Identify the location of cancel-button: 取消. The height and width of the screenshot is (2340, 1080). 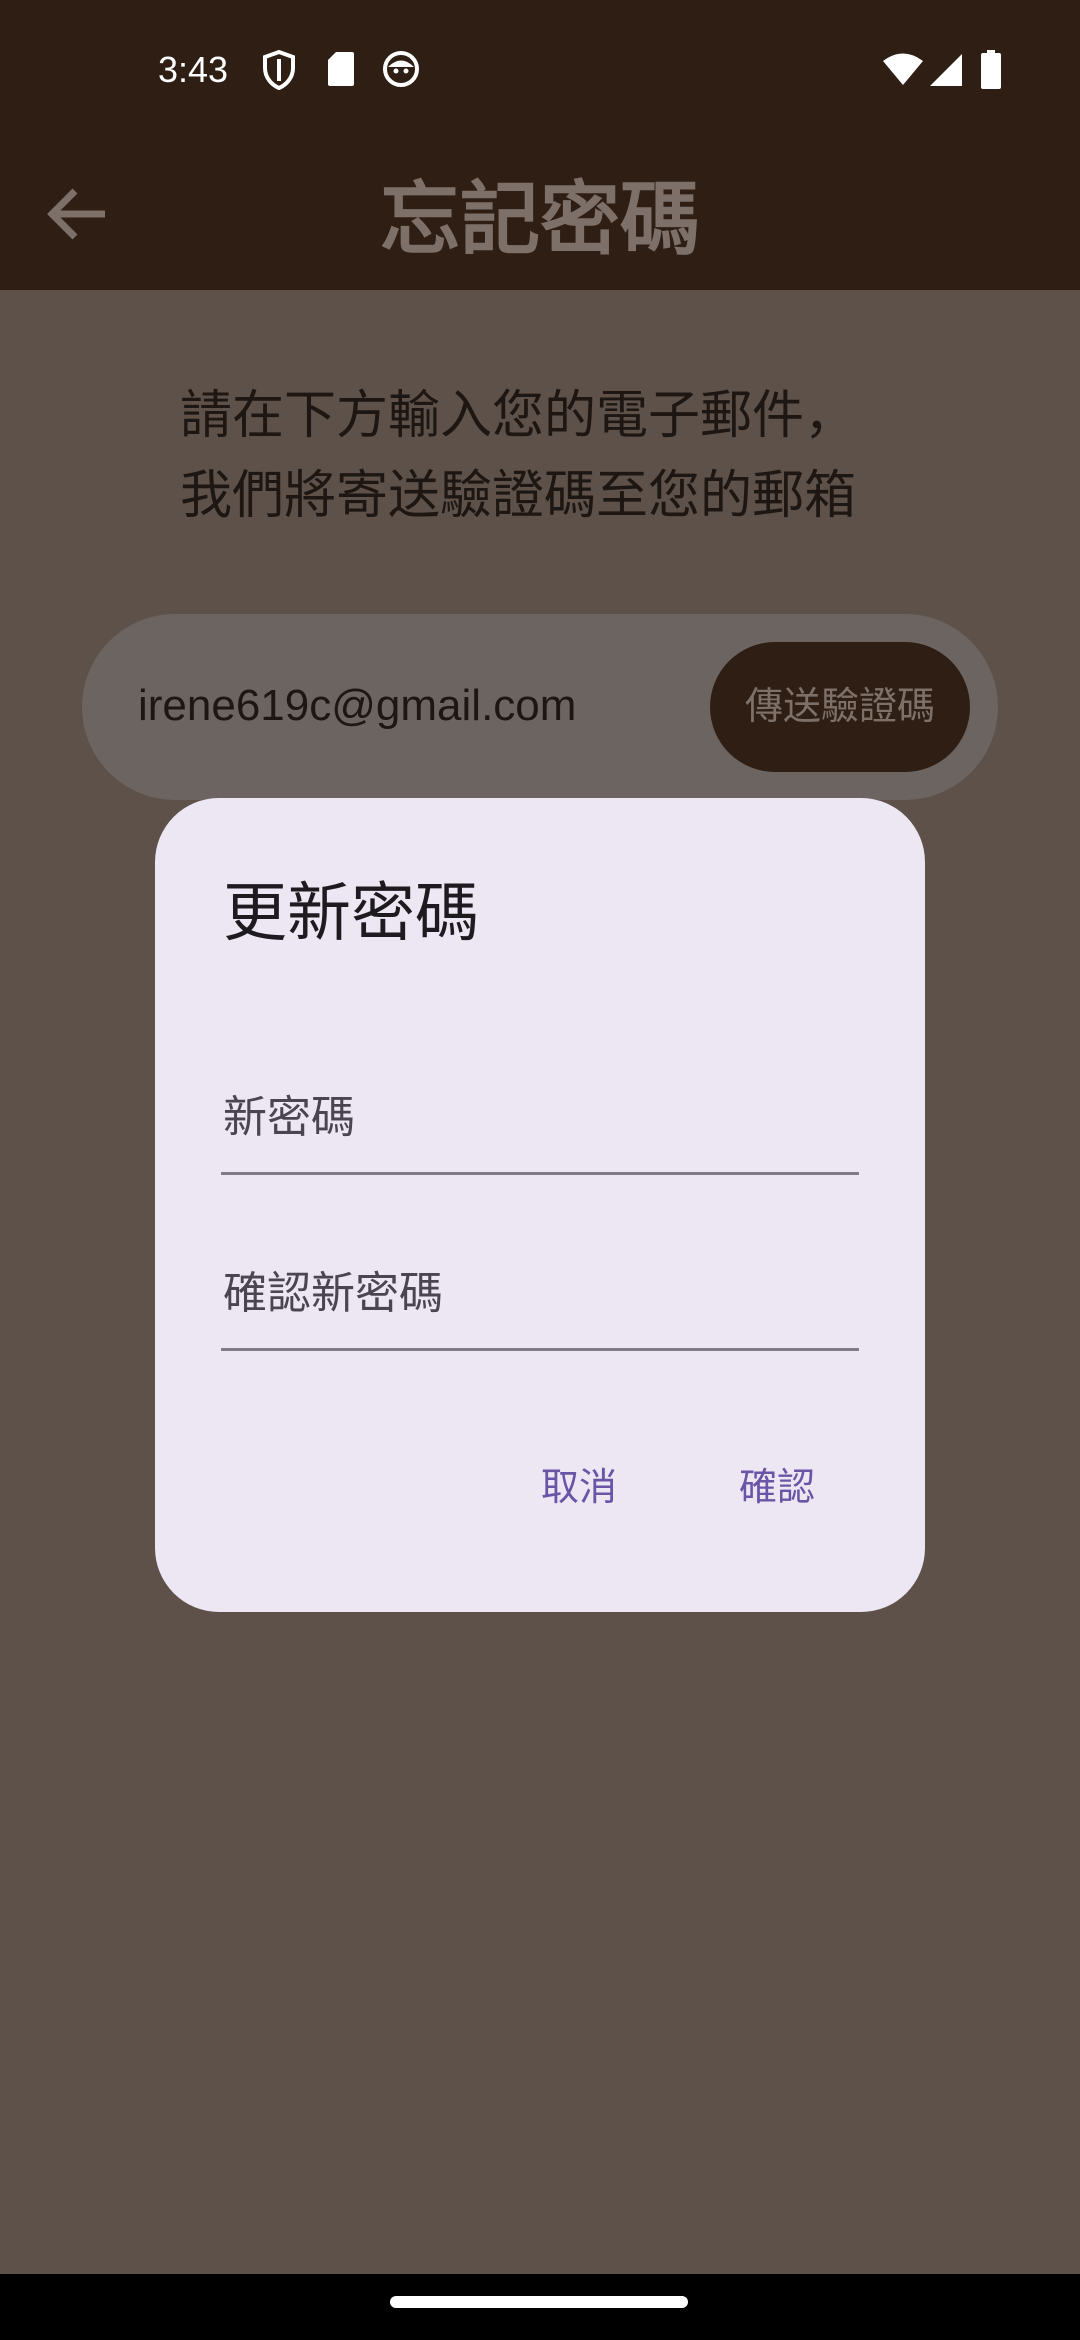
(579, 1488).